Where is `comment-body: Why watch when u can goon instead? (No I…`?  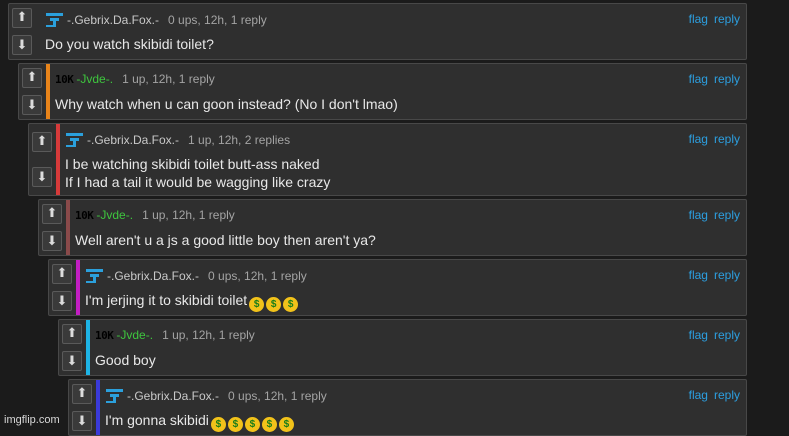
comment-body: Why watch when u can goon instead? (No I… is located at coordinates (226, 104).